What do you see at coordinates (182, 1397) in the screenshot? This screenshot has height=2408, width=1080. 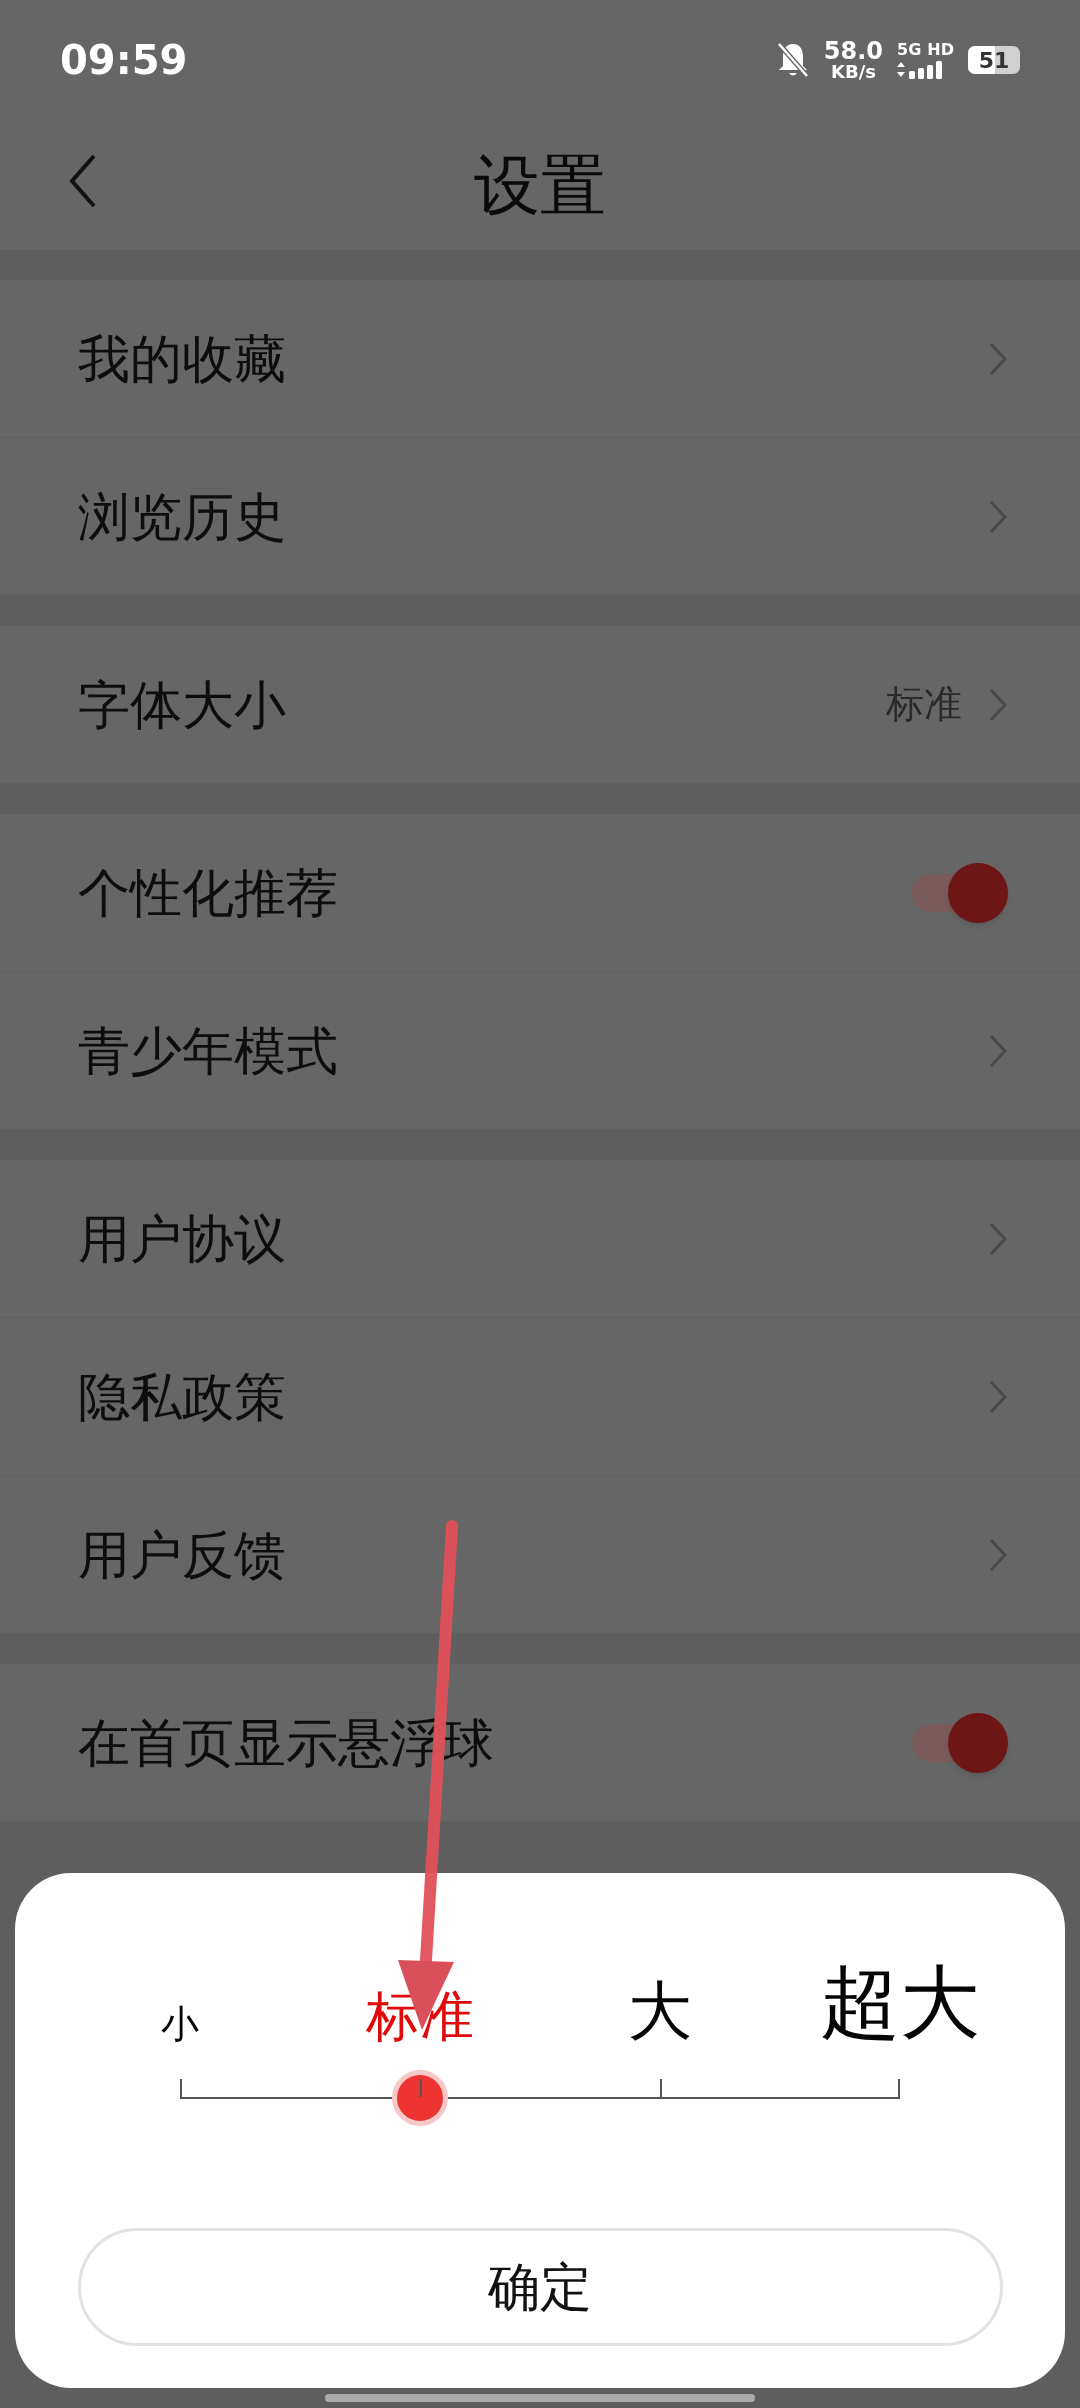 I see `row-label: 隐私政策` at bounding box center [182, 1397].